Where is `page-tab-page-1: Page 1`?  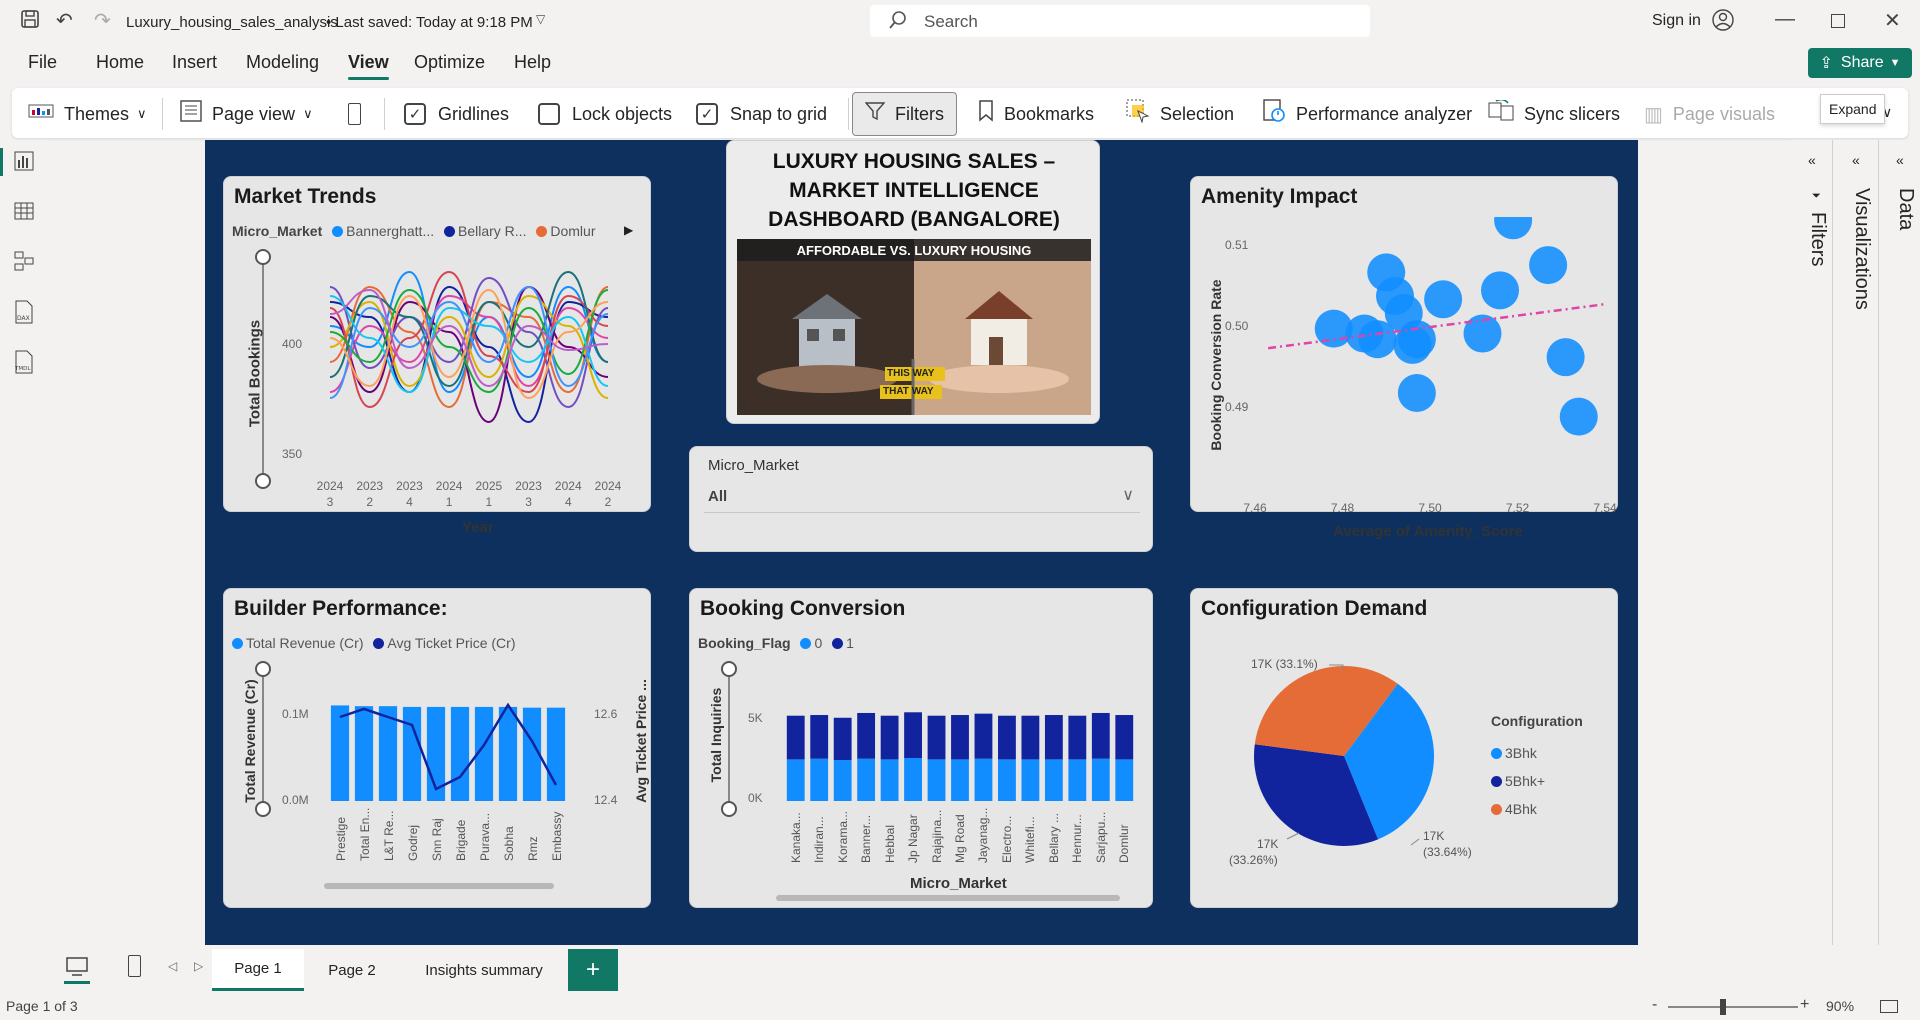 page-tab-page-1: Page 1 is located at coordinates (258, 970).